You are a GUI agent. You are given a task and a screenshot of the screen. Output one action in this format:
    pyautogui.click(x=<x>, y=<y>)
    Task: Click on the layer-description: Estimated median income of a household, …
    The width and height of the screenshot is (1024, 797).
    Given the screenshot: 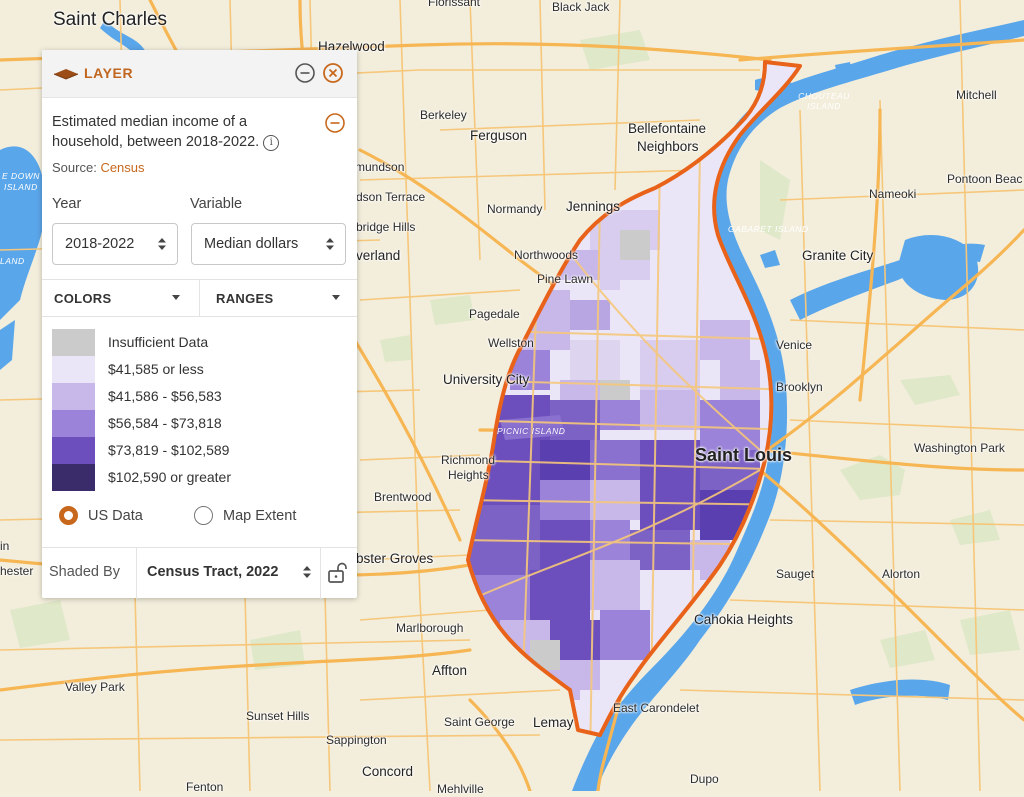 What is the action you would take?
    pyautogui.click(x=177, y=132)
    